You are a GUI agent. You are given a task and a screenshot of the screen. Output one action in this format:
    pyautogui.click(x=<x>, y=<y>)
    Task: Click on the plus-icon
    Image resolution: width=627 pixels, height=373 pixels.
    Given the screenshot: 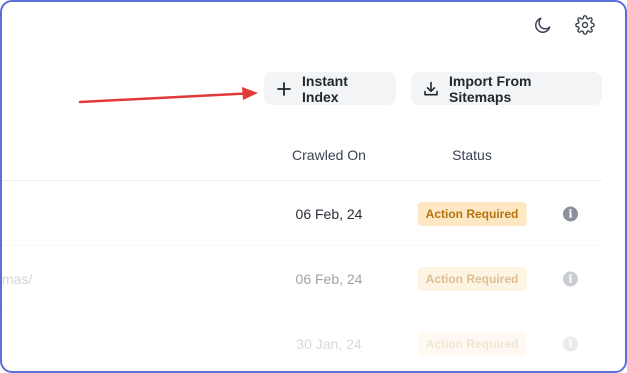 What is the action you would take?
    pyautogui.click(x=284, y=89)
    